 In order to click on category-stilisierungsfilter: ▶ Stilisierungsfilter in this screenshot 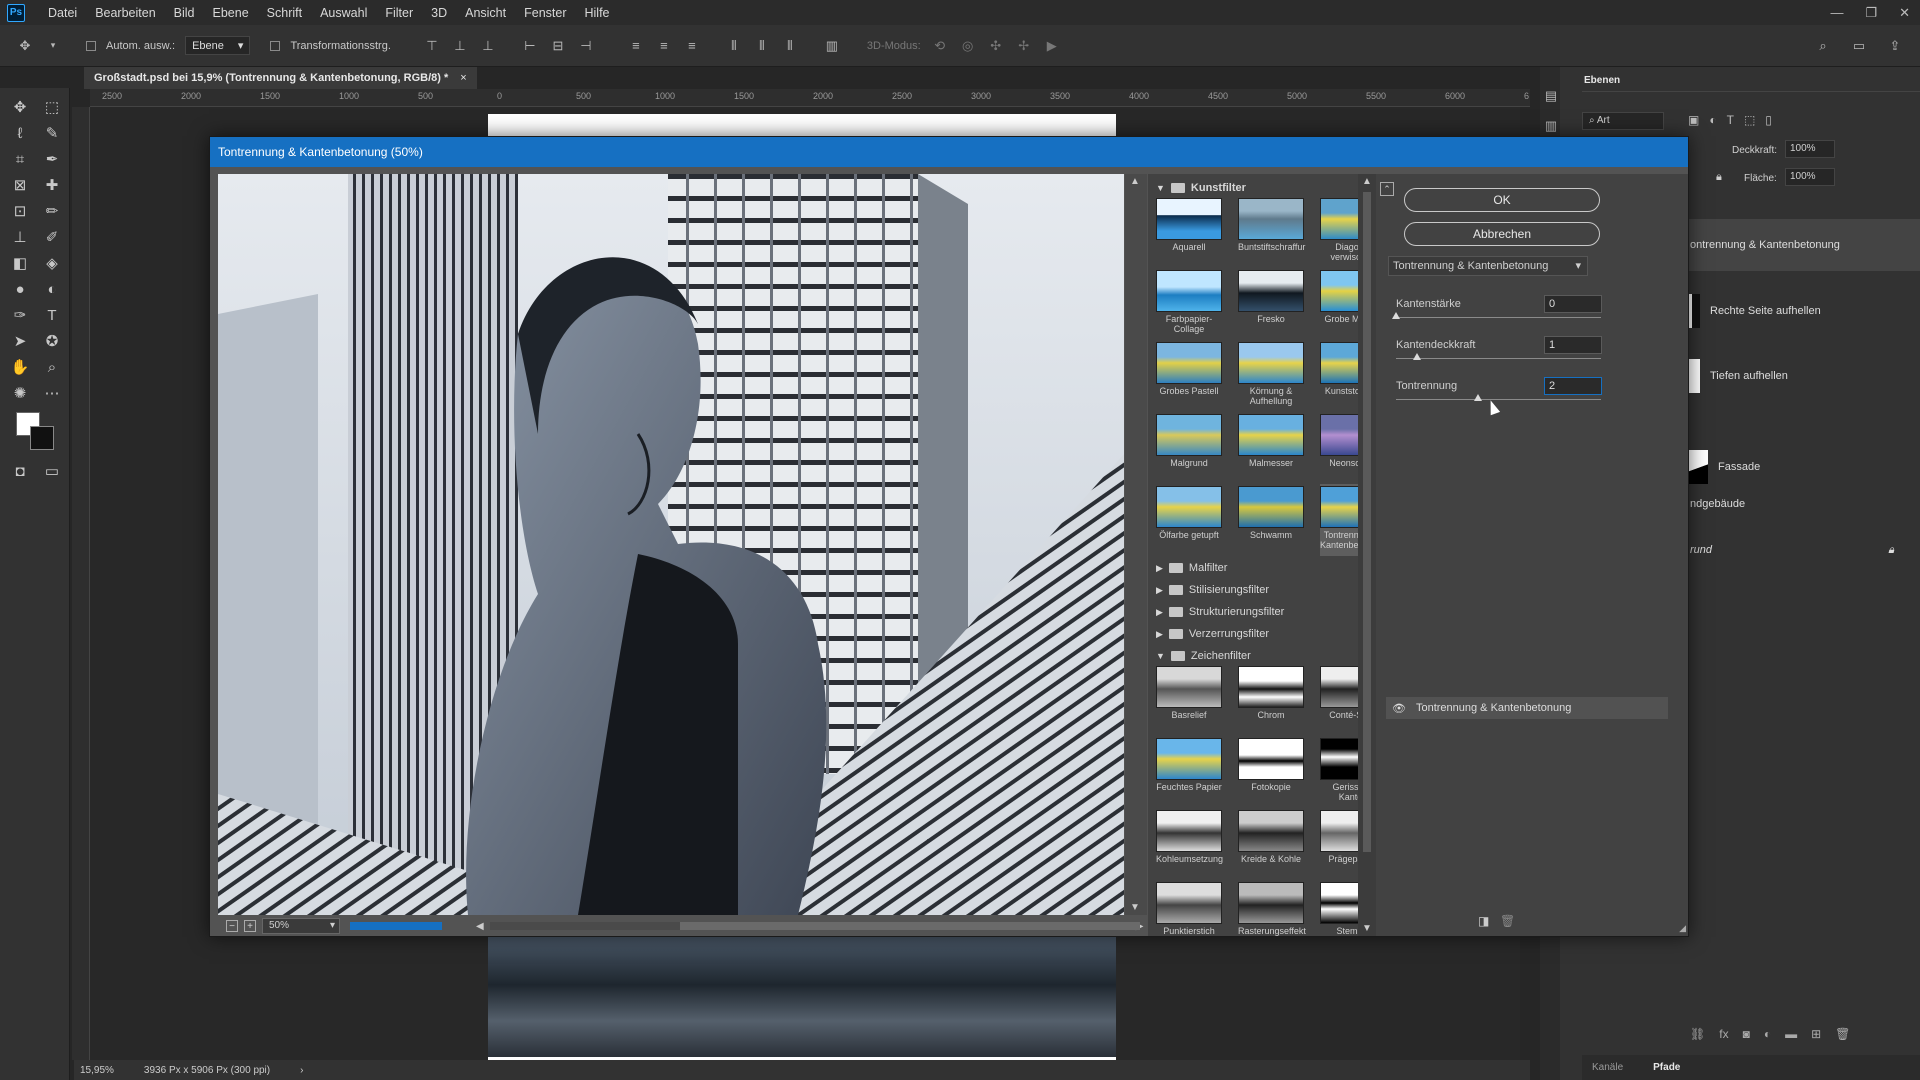, I will do `click(1212, 590)`.